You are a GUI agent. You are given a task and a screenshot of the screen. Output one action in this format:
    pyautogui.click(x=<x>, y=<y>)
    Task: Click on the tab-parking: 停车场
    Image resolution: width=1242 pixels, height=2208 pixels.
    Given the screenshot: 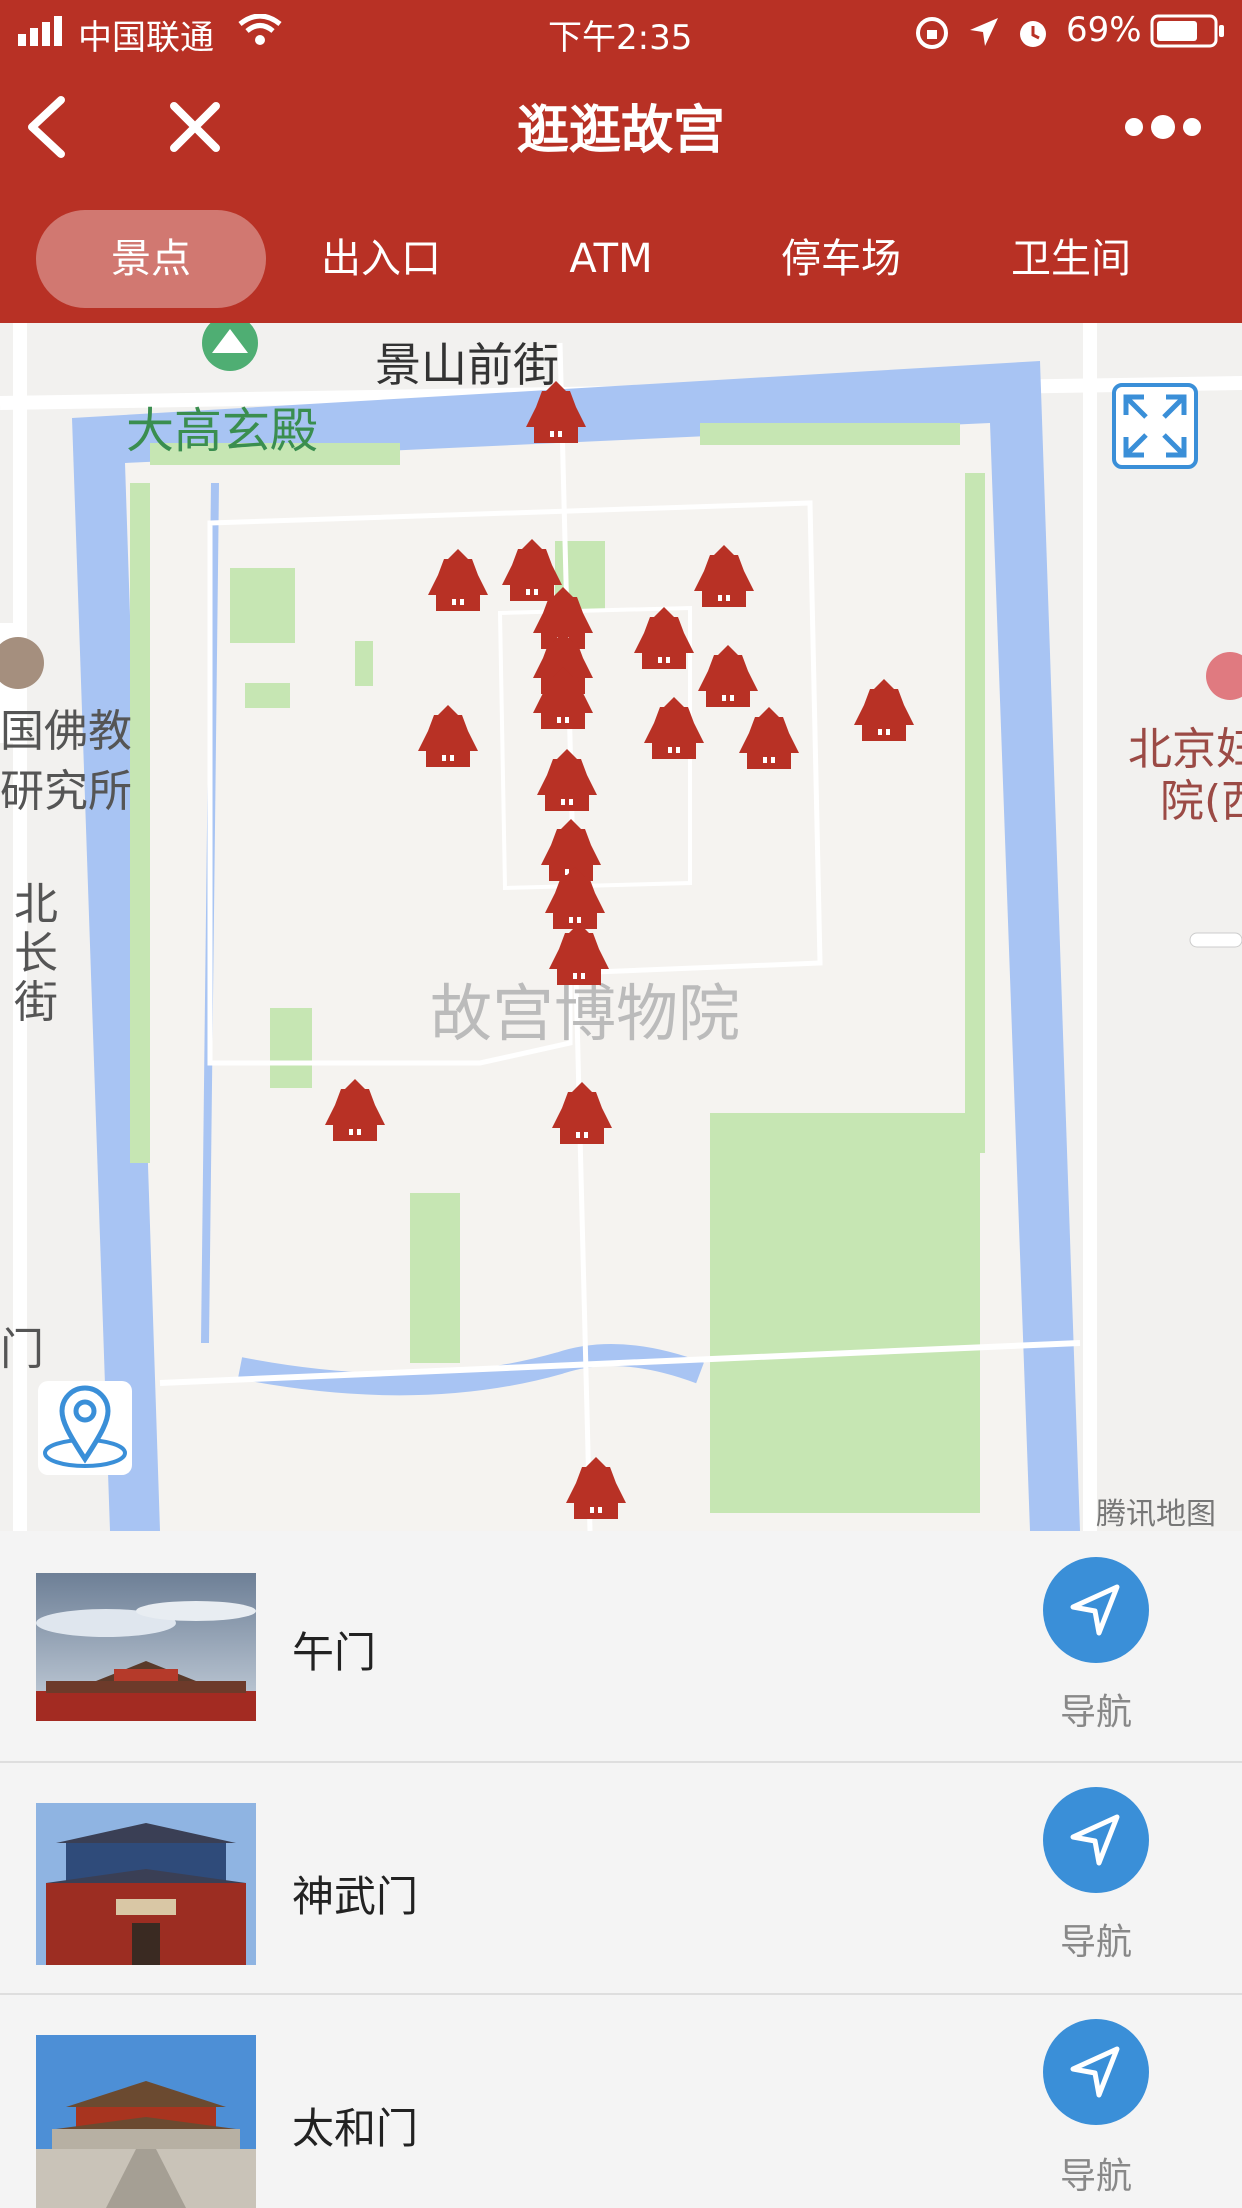 What is the action you would take?
    pyautogui.click(x=841, y=259)
    